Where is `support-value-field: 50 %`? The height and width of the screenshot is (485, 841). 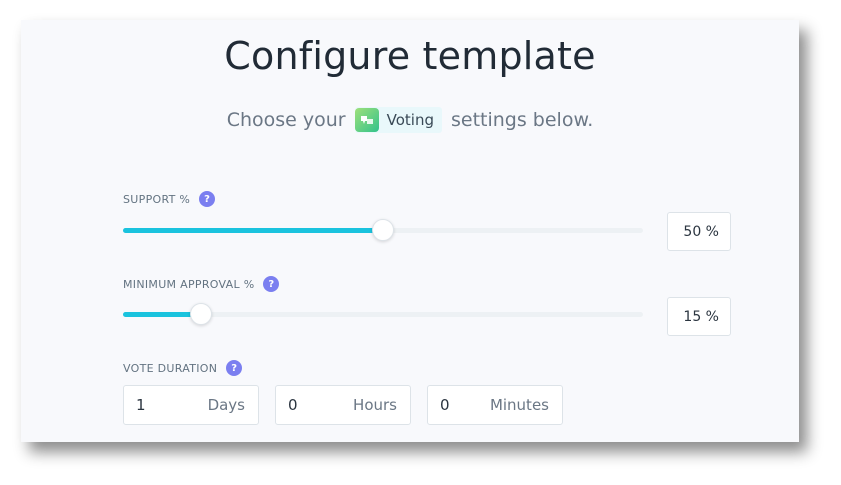
support-value-field: 50 % is located at coordinates (699, 231).